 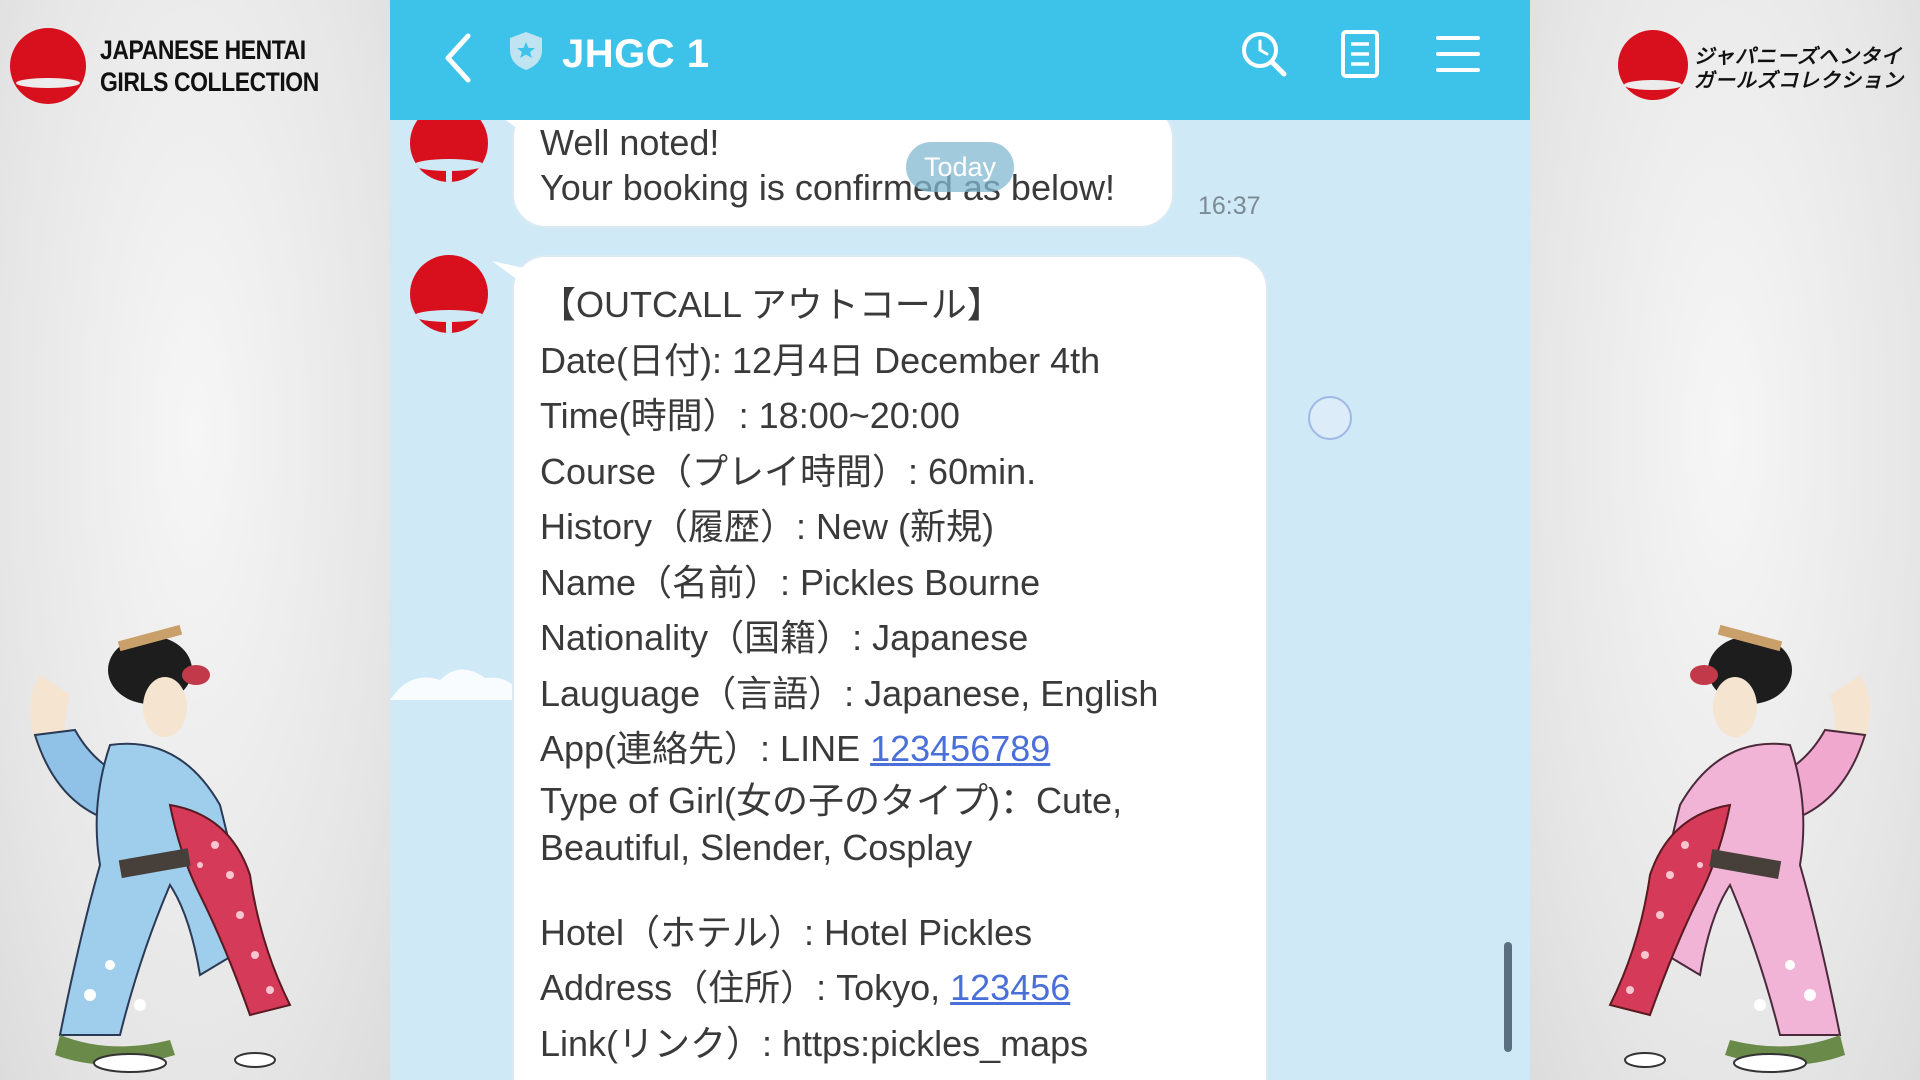 I want to click on booking-app: App(連絡先）: LINE 123456789, so click(x=890, y=749).